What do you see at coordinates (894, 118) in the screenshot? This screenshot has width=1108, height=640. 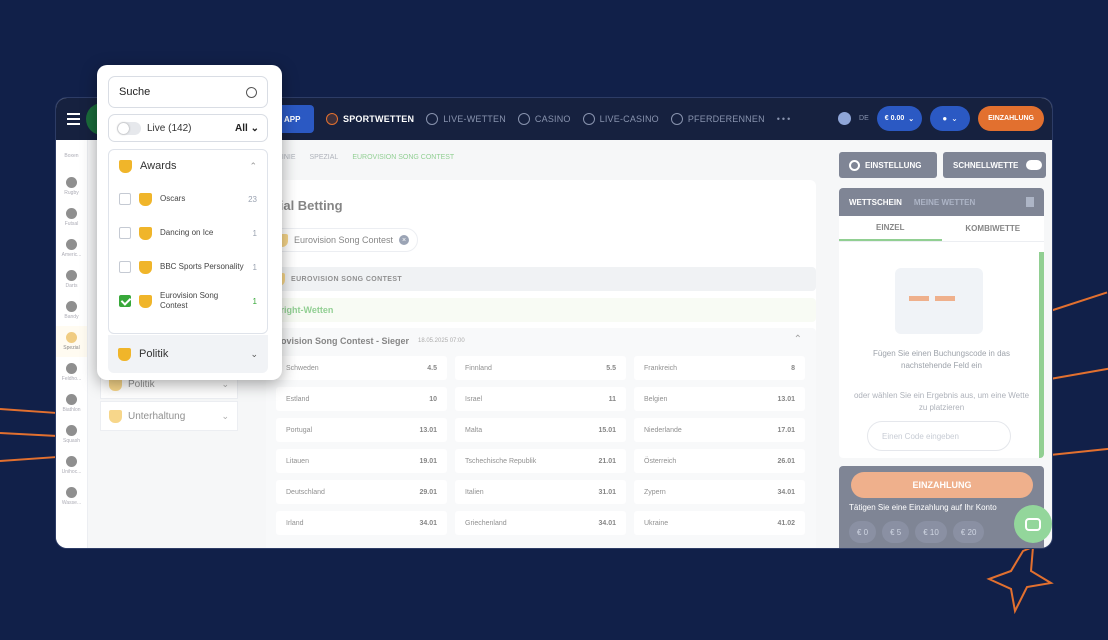 I see `balance-value: € 0.00` at bounding box center [894, 118].